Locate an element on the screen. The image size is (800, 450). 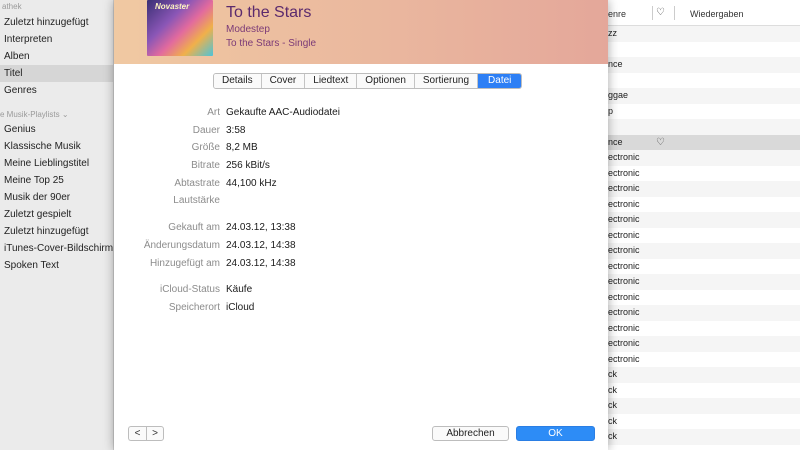
chevron-right-icon: > is located at coordinates (155, 433).